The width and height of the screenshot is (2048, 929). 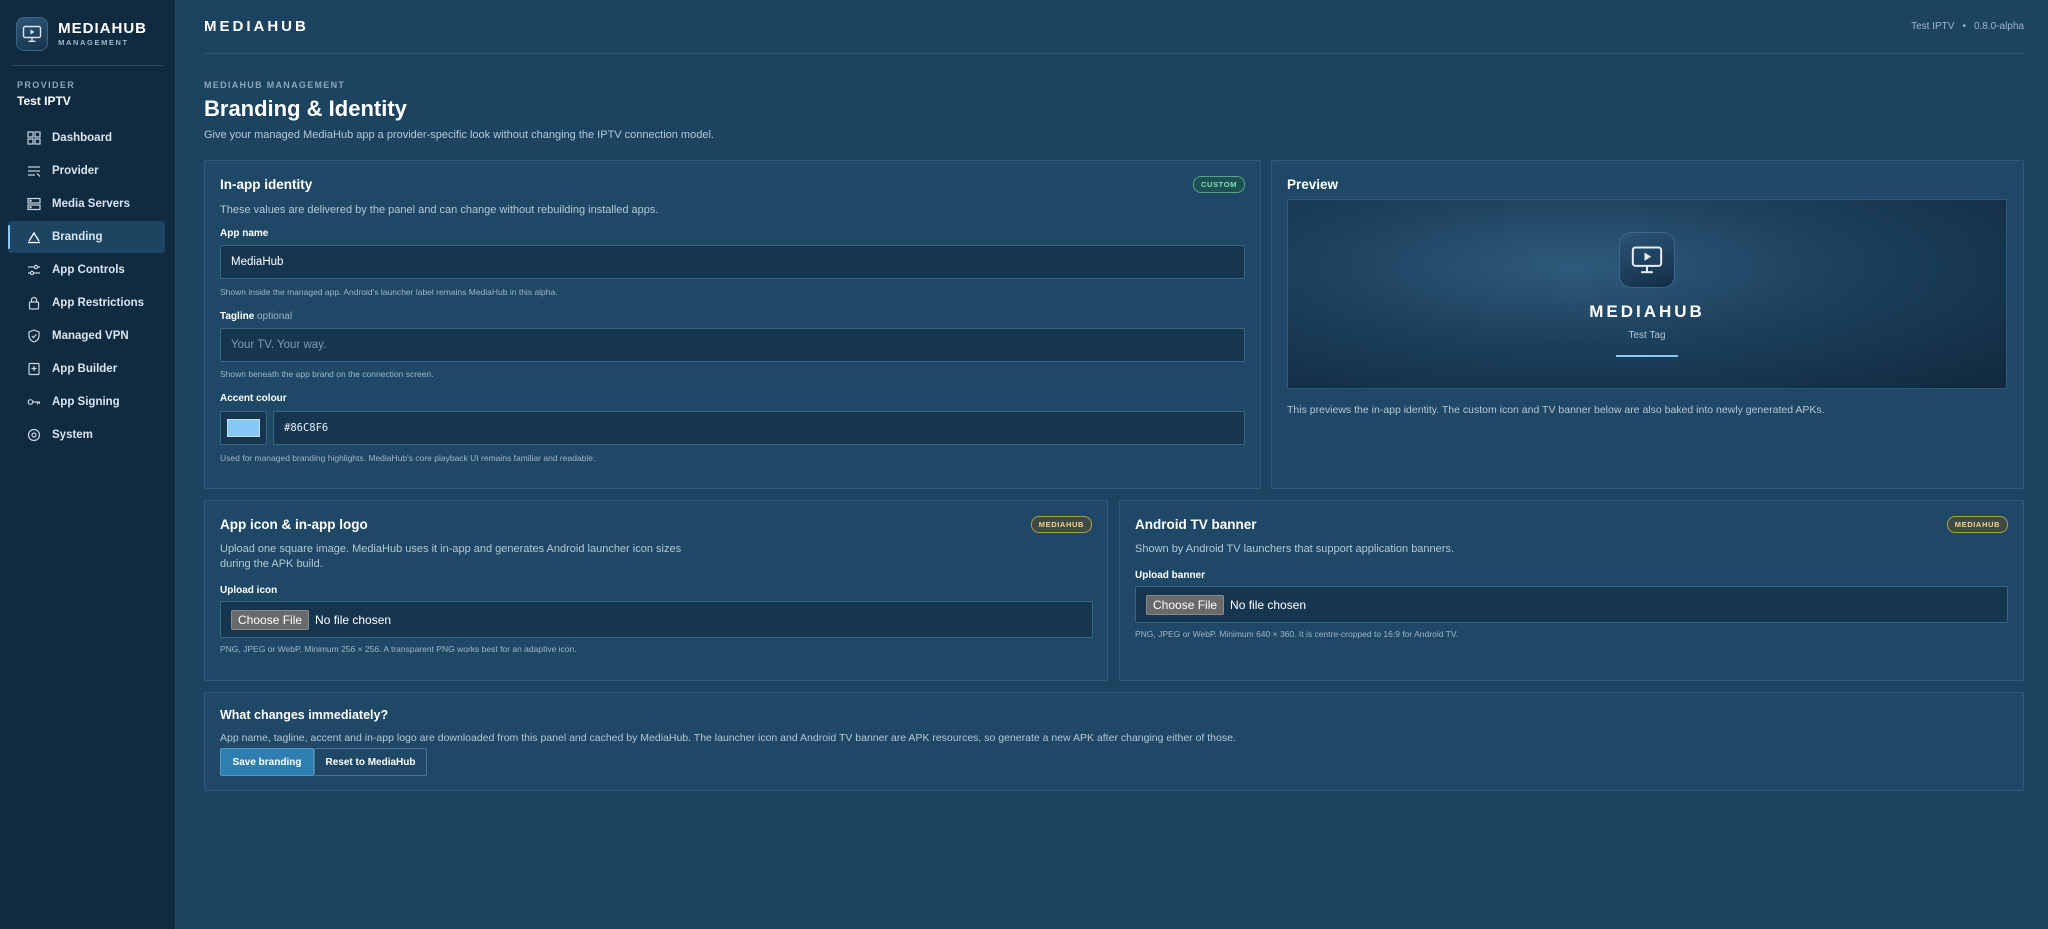 What do you see at coordinates (267, 762) in the screenshot?
I see `save-branding-button: Save branding` at bounding box center [267, 762].